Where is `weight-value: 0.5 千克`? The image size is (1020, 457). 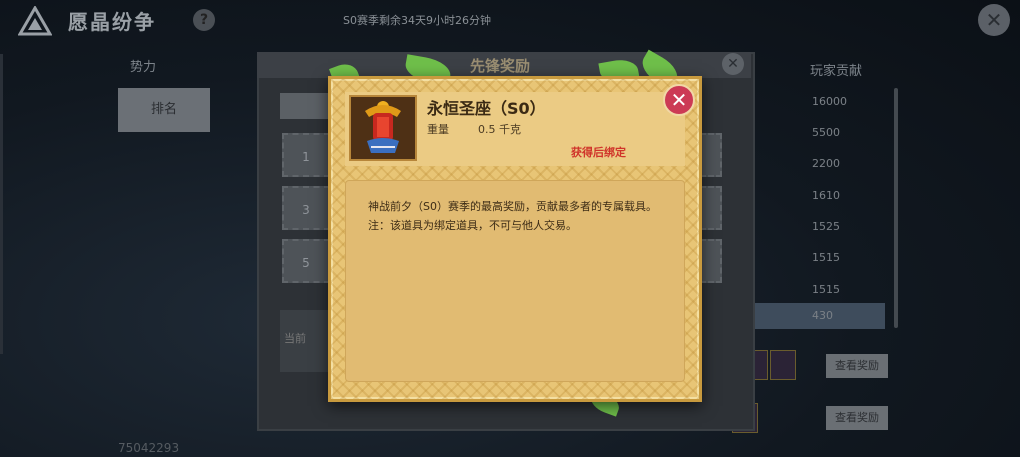 weight-value: 0.5 千克 is located at coordinates (499, 129).